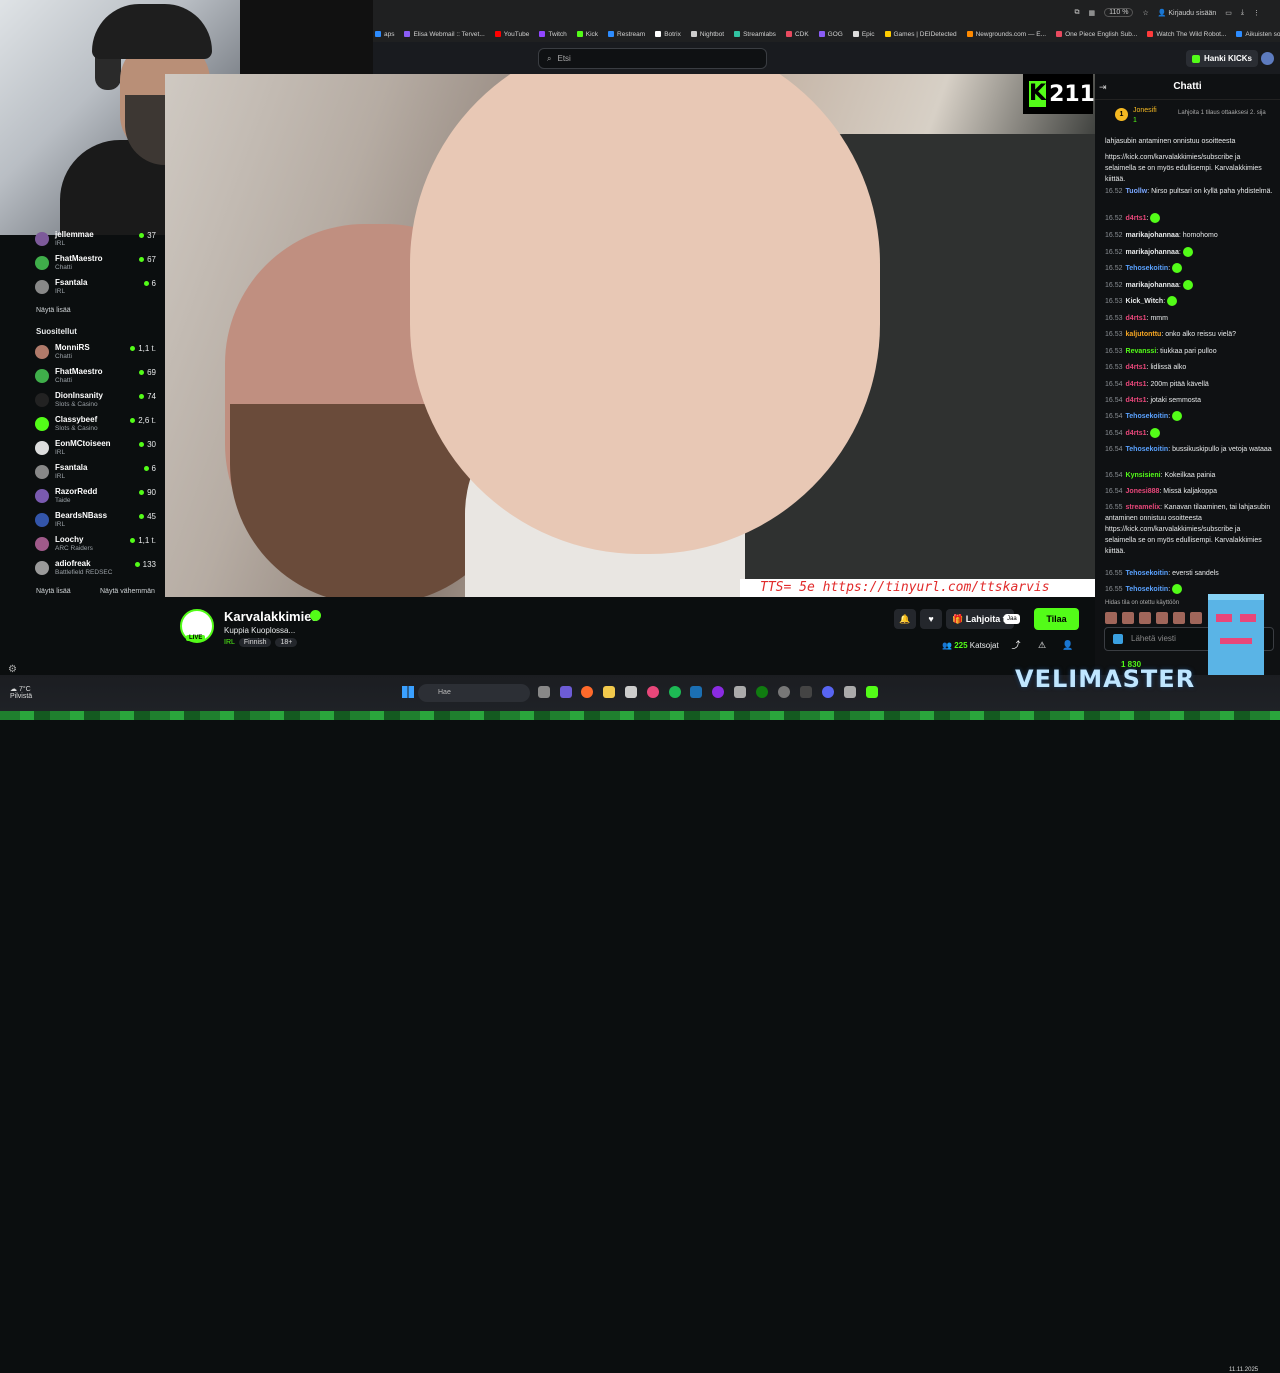  What do you see at coordinates (21, 692) in the screenshot?
I see `weather-widget: ☁ 7°C Pilvistä` at bounding box center [21, 692].